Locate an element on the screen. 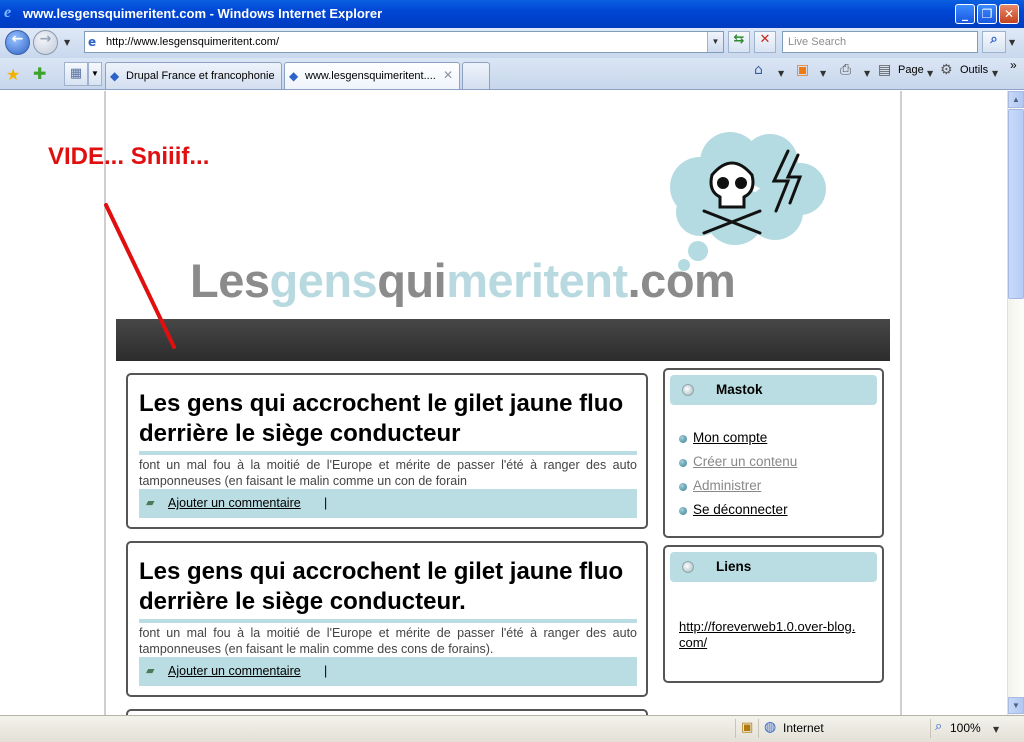  ie-logo-icon: e is located at coordinates (8, 12).